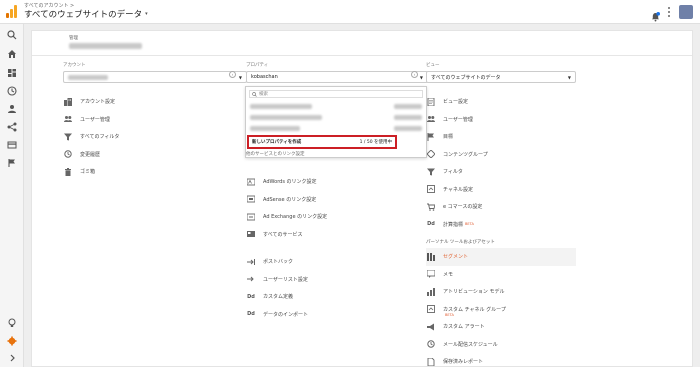  Describe the element at coordinates (431, 154) in the screenshot. I see `grouping-icon` at that location.